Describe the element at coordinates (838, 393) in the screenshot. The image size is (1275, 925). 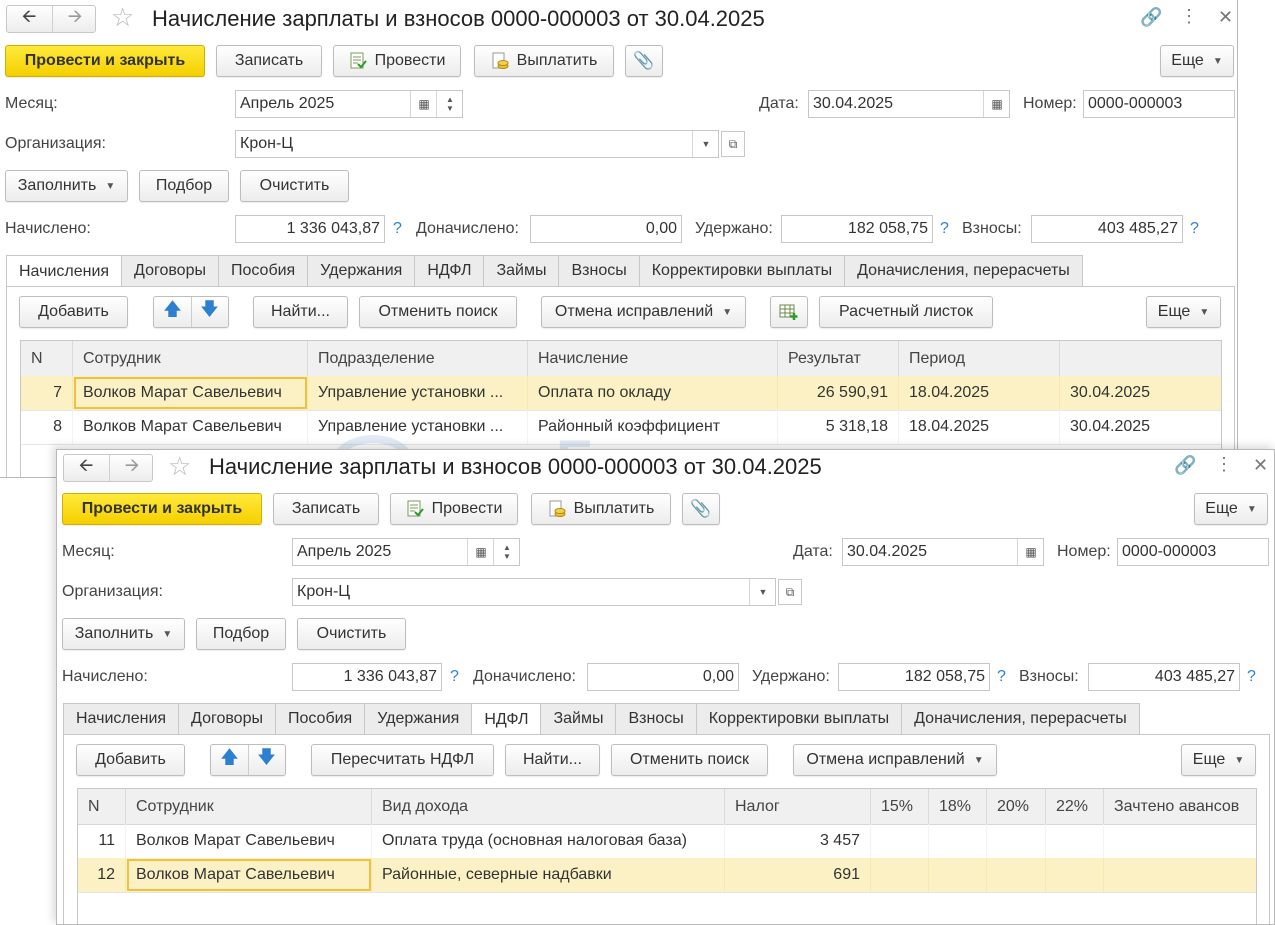
I see `result-cell: 26 590,91` at that location.